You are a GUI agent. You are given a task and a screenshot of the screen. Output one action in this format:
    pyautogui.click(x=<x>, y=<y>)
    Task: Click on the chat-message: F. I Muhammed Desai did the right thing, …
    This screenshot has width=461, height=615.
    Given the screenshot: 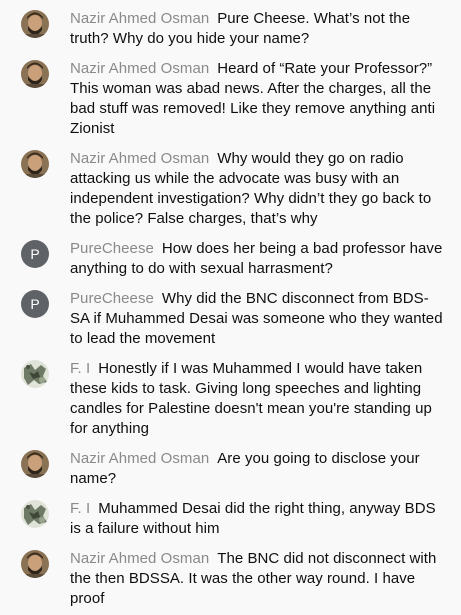 What is the action you would take?
    pyautogui.click(x=230, y=520)
    